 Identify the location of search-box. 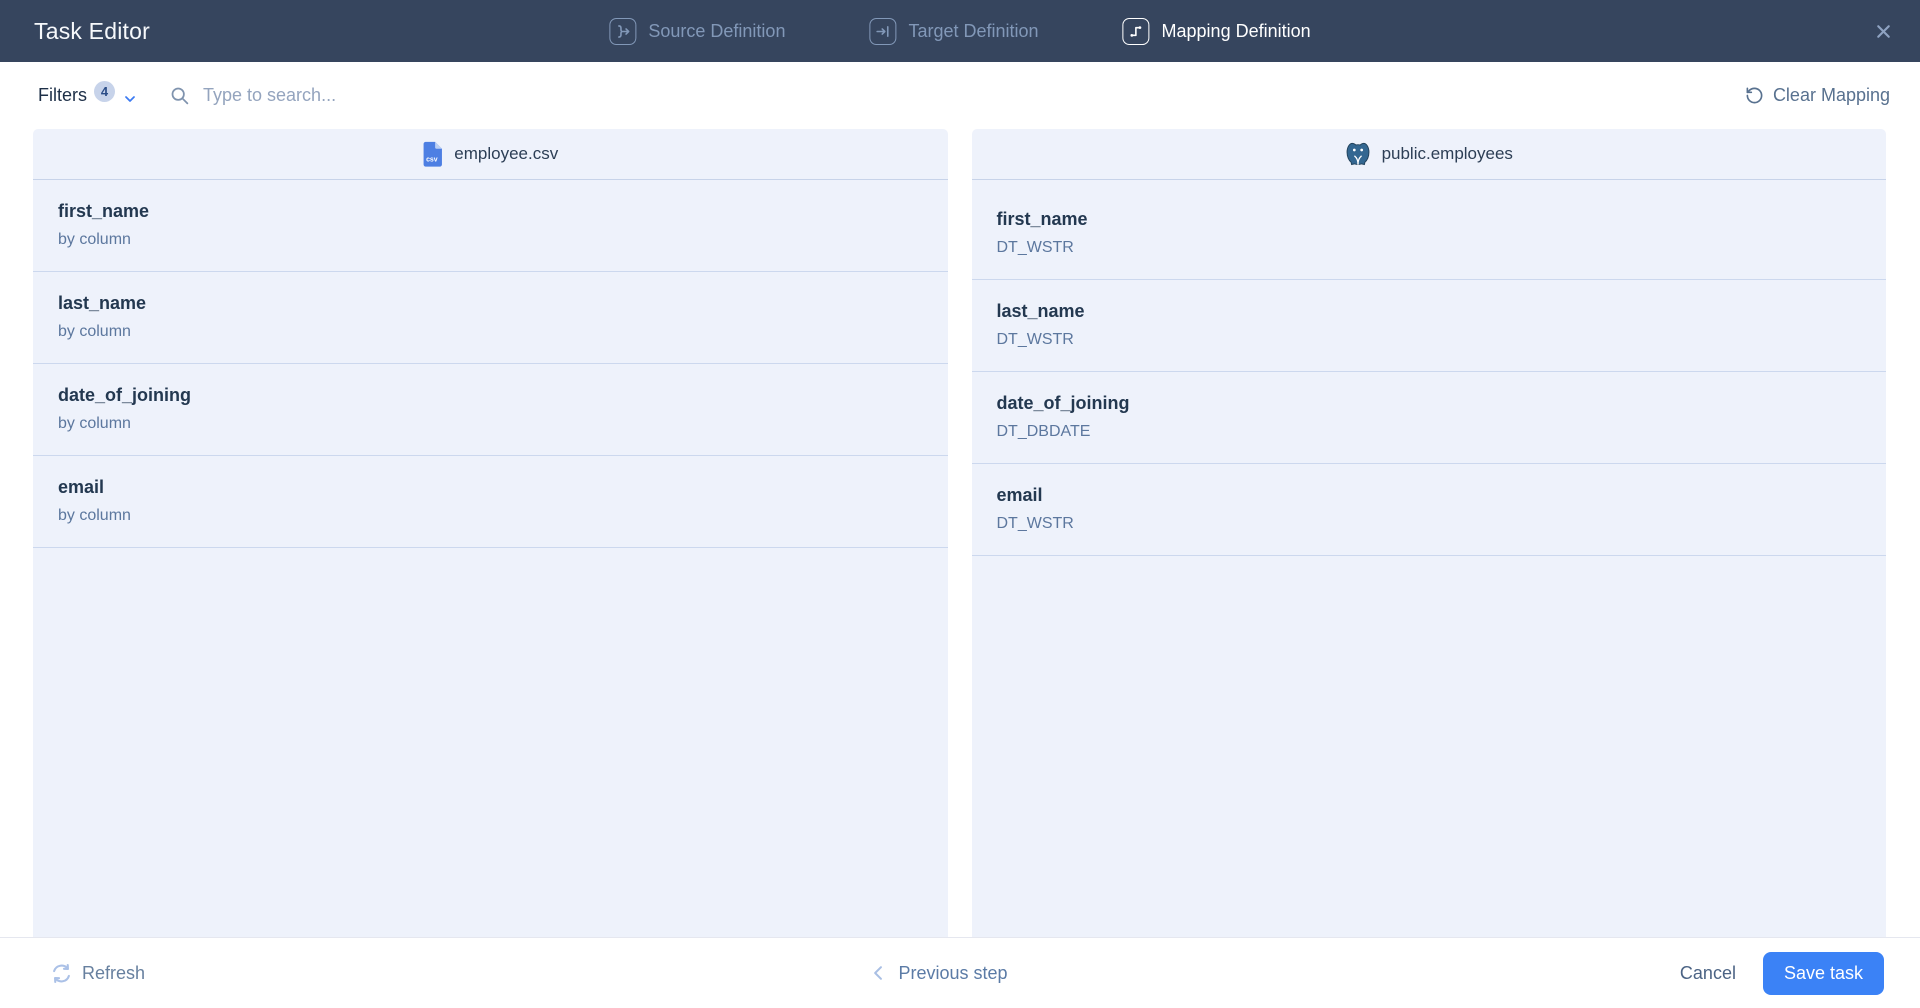
(400, 95).